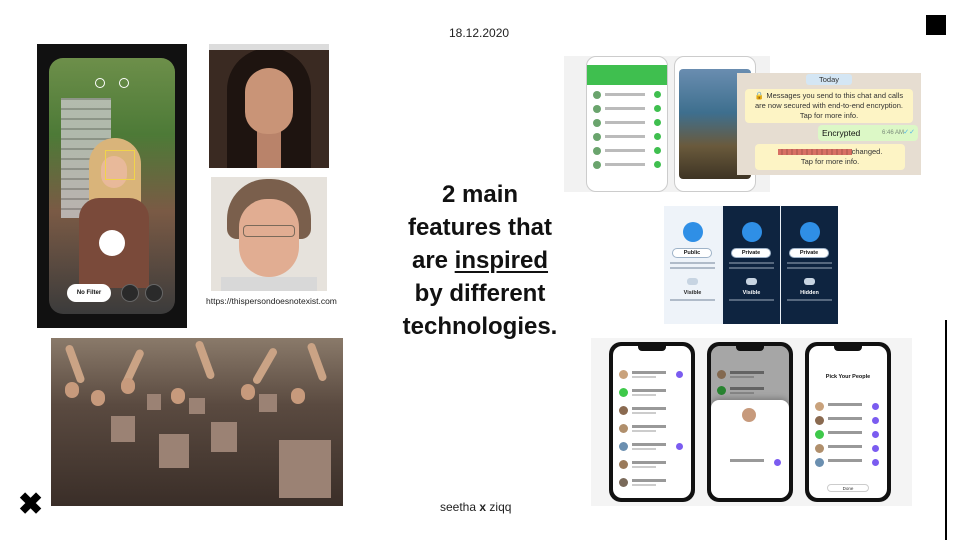 This screenshot has height=540, width=960. I want to click on crowd-blurred-faces-photo, so click(197, 422).